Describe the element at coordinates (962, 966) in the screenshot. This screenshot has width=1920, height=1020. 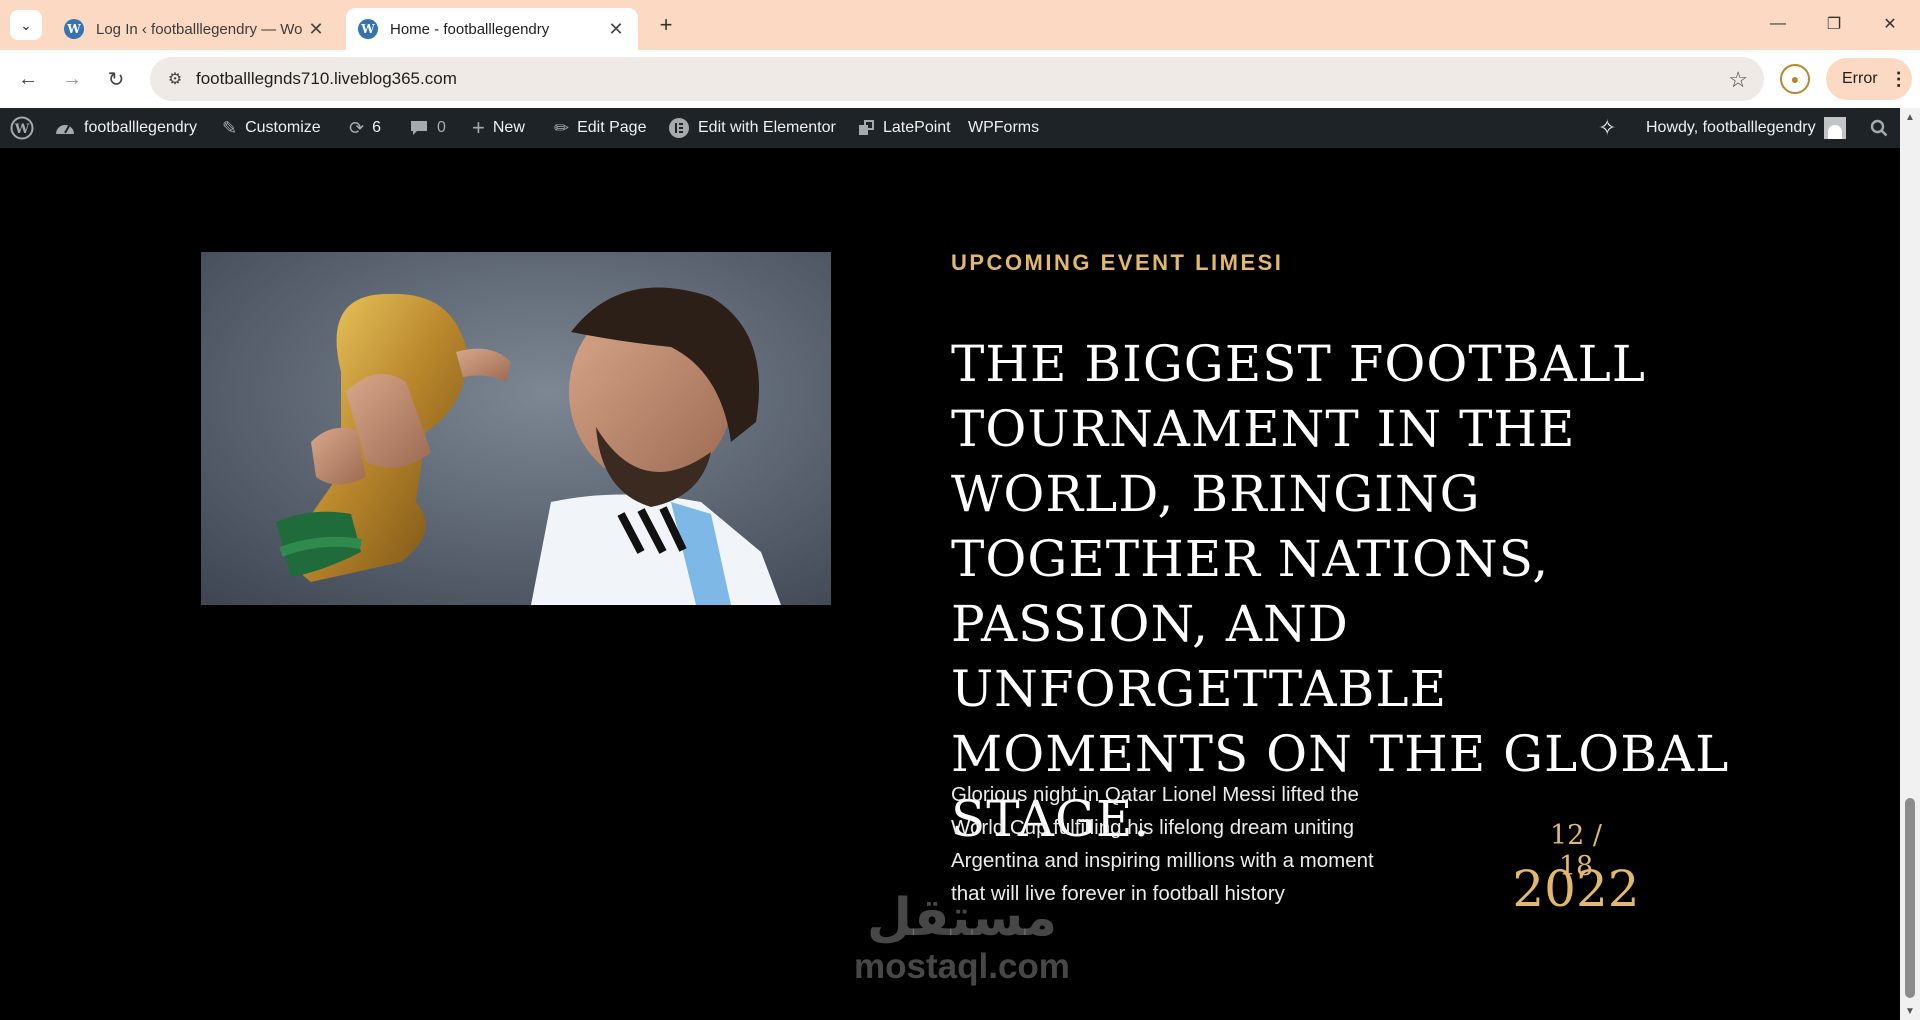
I see `watermark-latin: mostaql.com` at that location.